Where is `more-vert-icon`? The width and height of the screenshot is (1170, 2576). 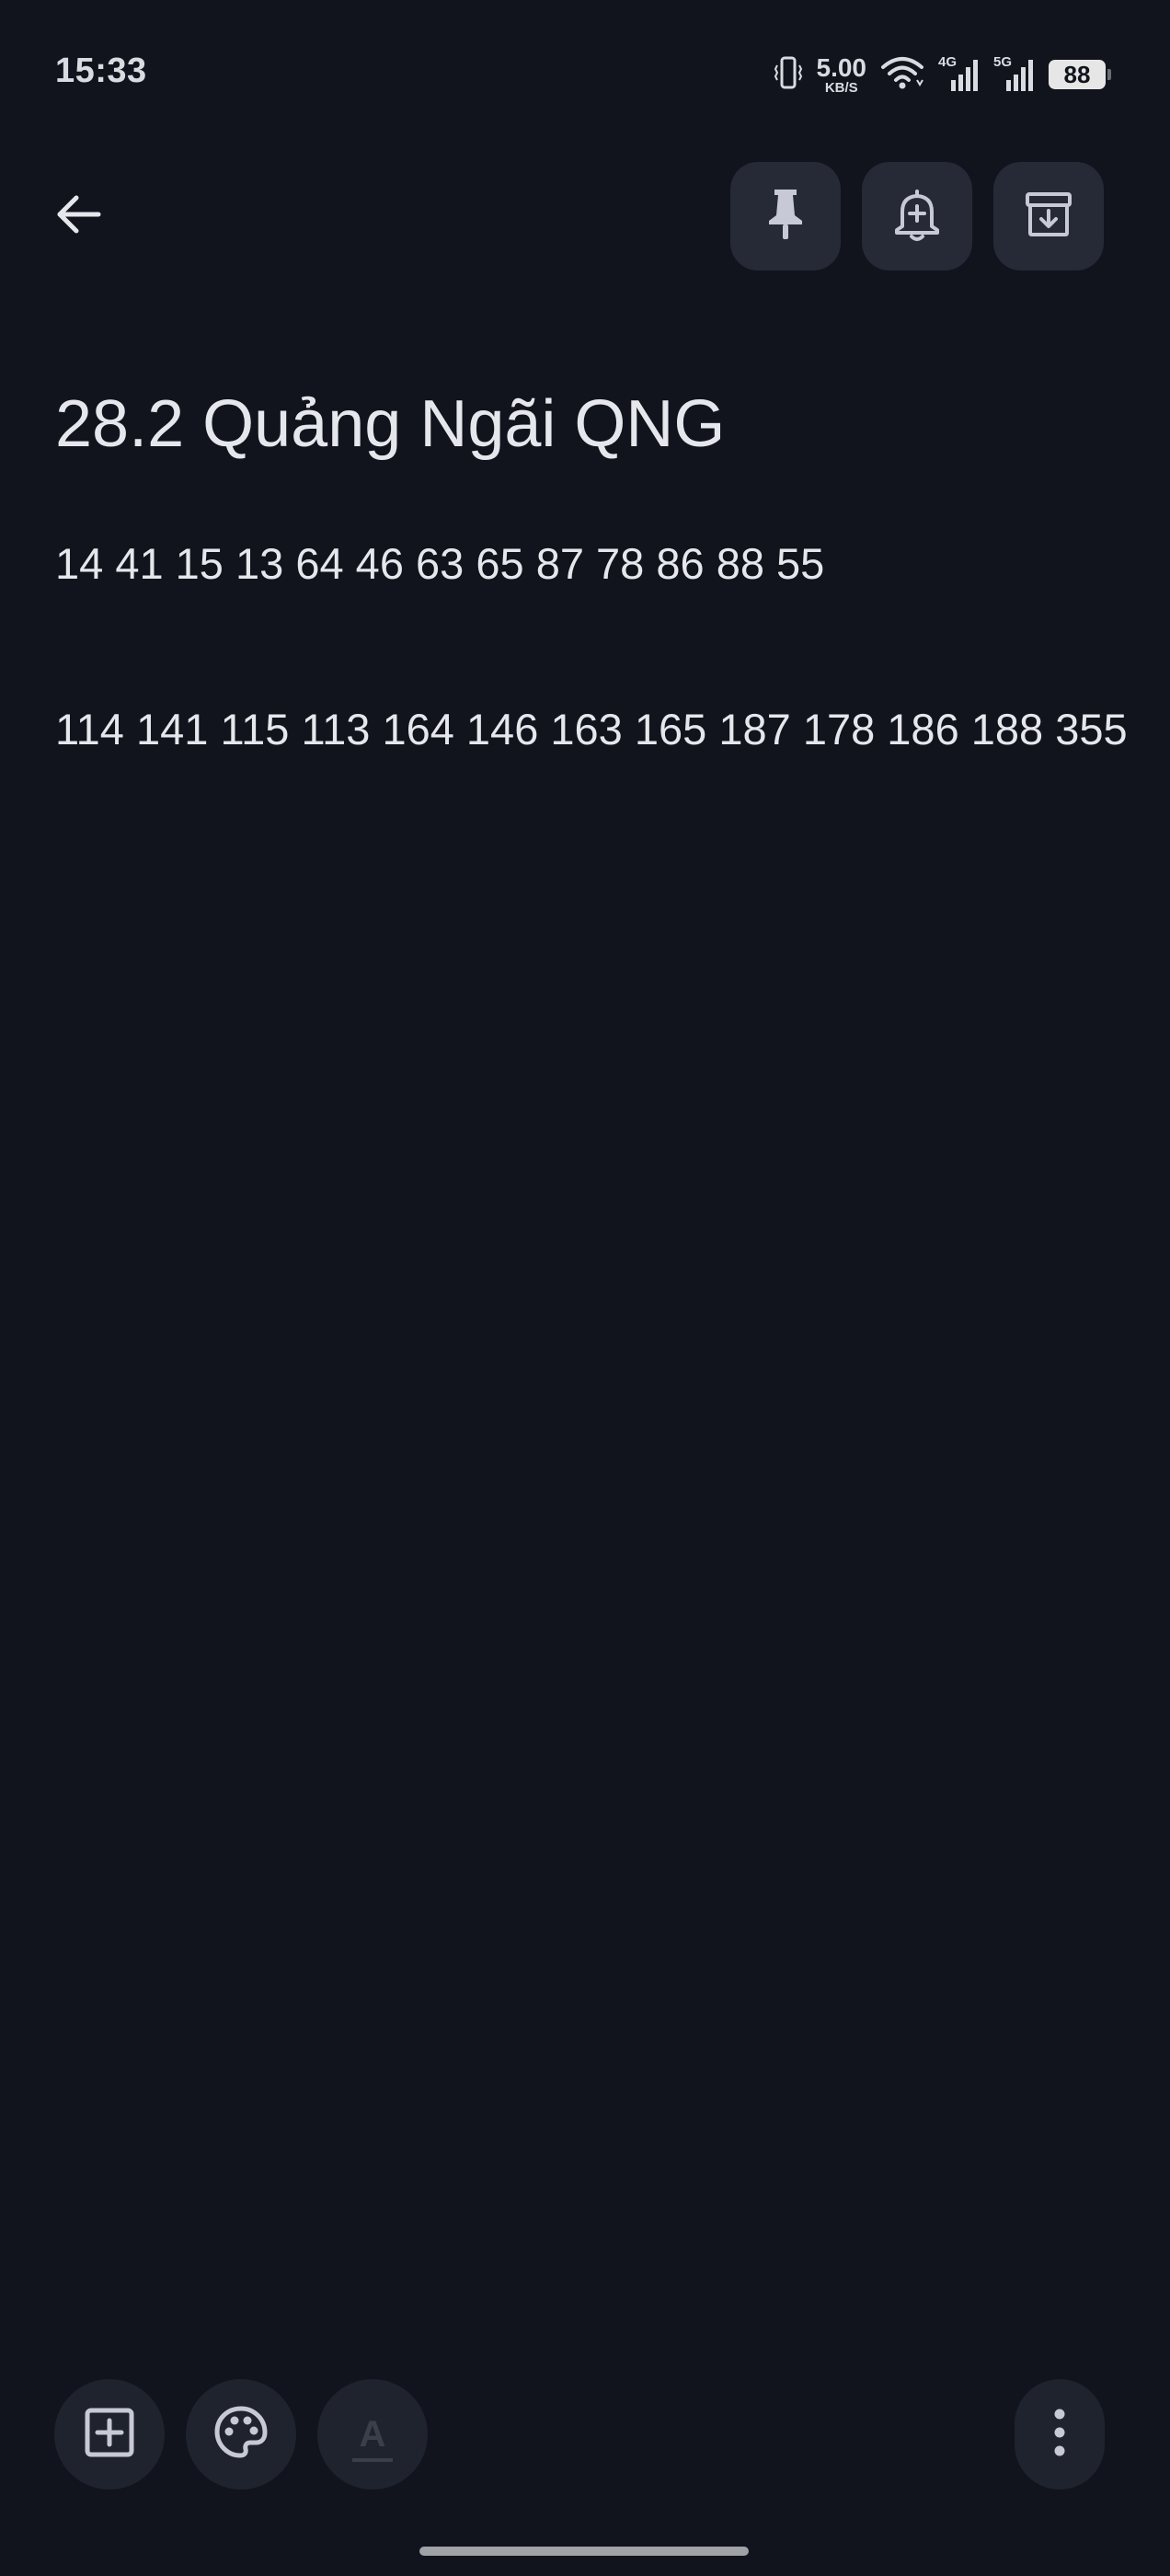
more-vert-icon is located at coordinates (1059, 2435).